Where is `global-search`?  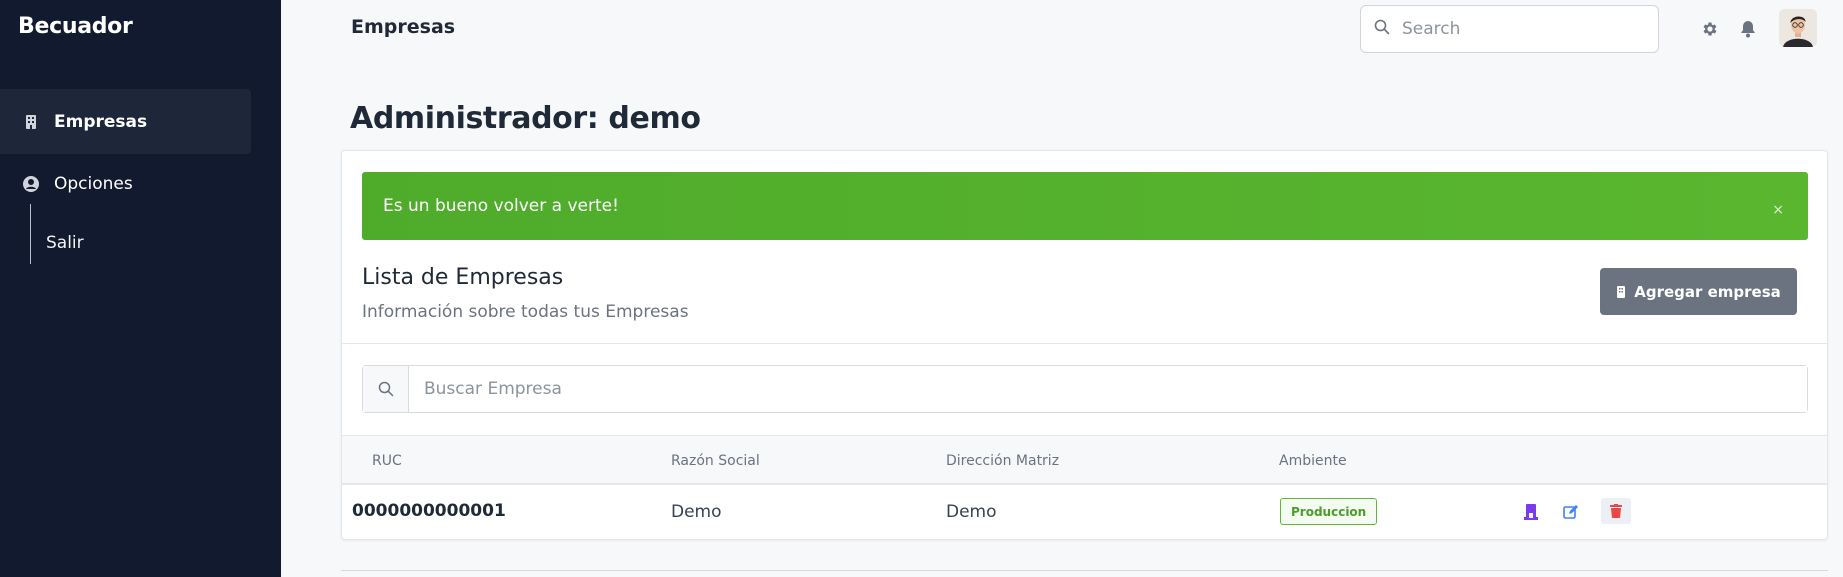 global-search is located at coordinates (1509, 29).